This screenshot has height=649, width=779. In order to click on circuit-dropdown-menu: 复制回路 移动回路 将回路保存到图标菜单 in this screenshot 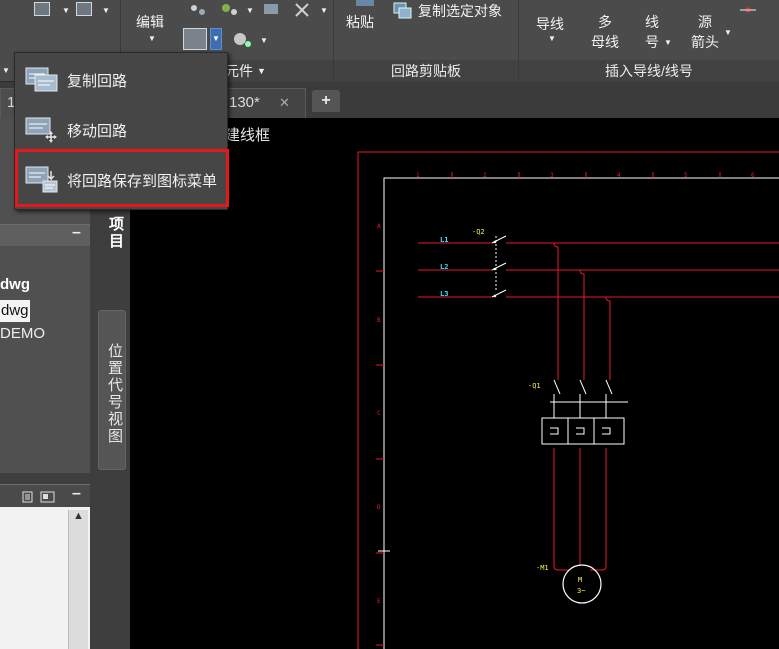, I will do `click(121, 131)`.